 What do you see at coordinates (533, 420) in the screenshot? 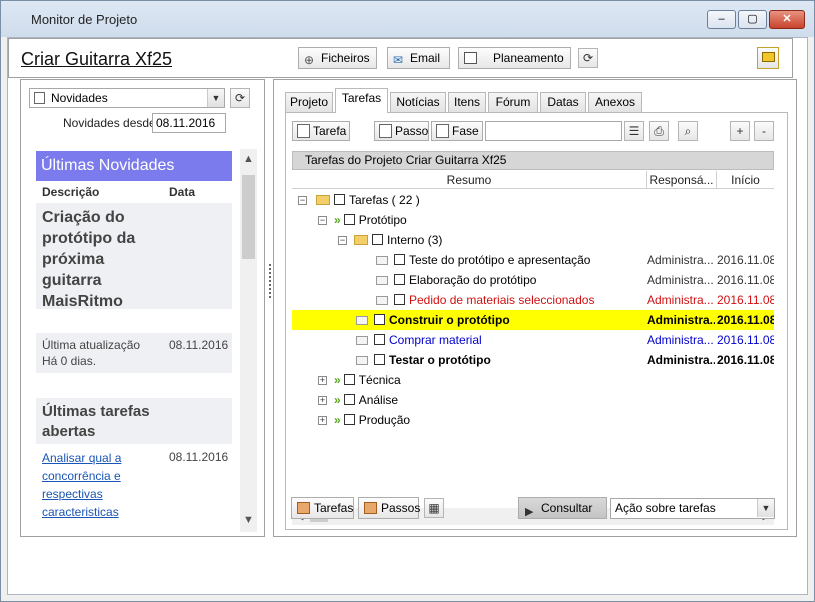
I see `tree-row-producao: + » Produção` at bounding box center [533, 420].